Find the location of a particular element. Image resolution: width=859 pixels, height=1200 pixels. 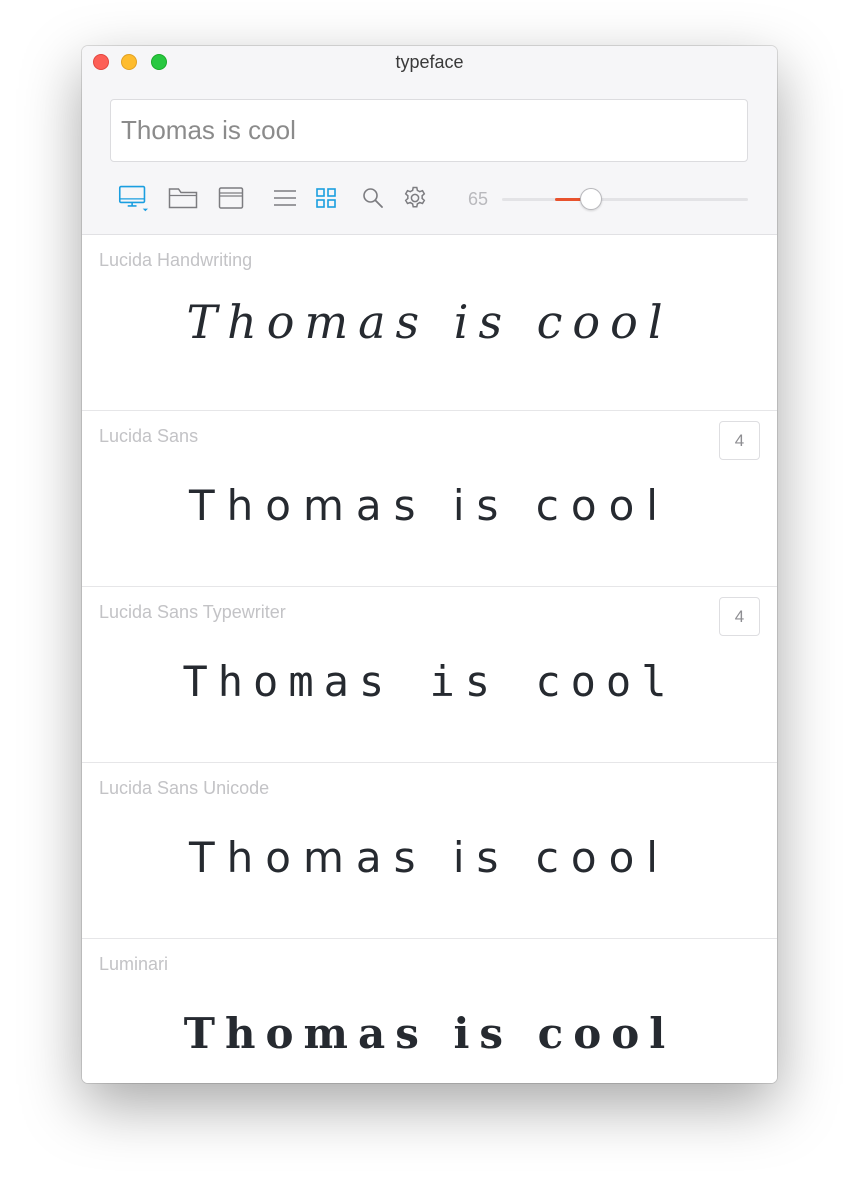

window-title: typeface is located at coordinates (429, 62).